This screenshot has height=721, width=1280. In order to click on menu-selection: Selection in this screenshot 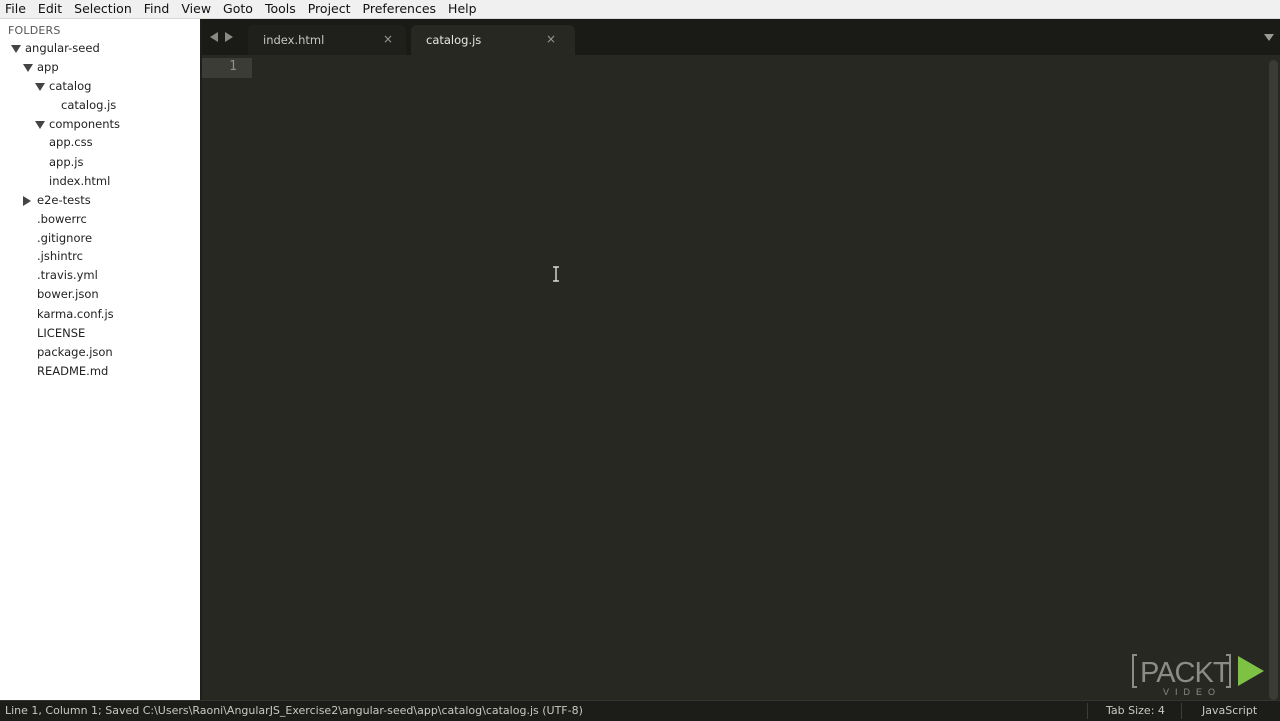, I will do `click(103, 9)`.